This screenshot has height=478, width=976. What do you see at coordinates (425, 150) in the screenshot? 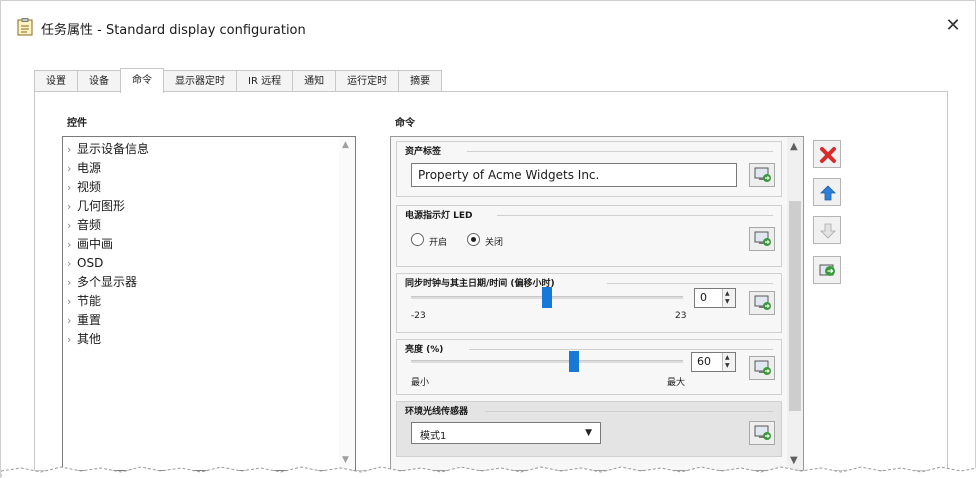
I see `asset-tag-label: 资产标签` at bounding box center [425, 150].